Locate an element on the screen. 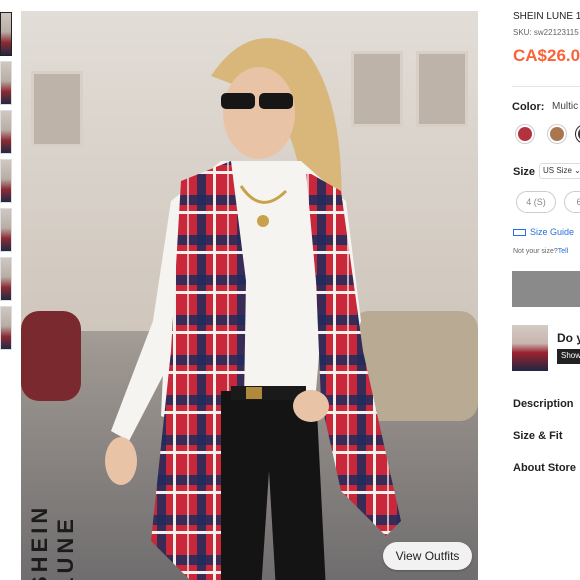 This screenshot has height=580, width=580. size-label: Size is located at coordinates (524, 172).